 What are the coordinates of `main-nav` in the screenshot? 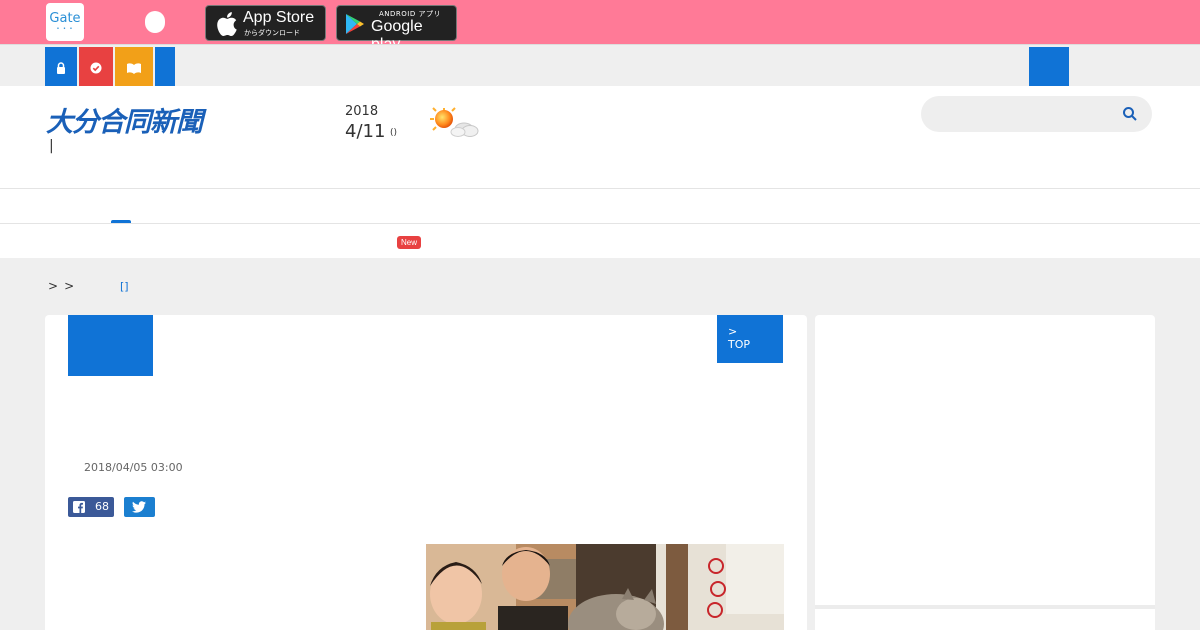 It's located at (600, 206).